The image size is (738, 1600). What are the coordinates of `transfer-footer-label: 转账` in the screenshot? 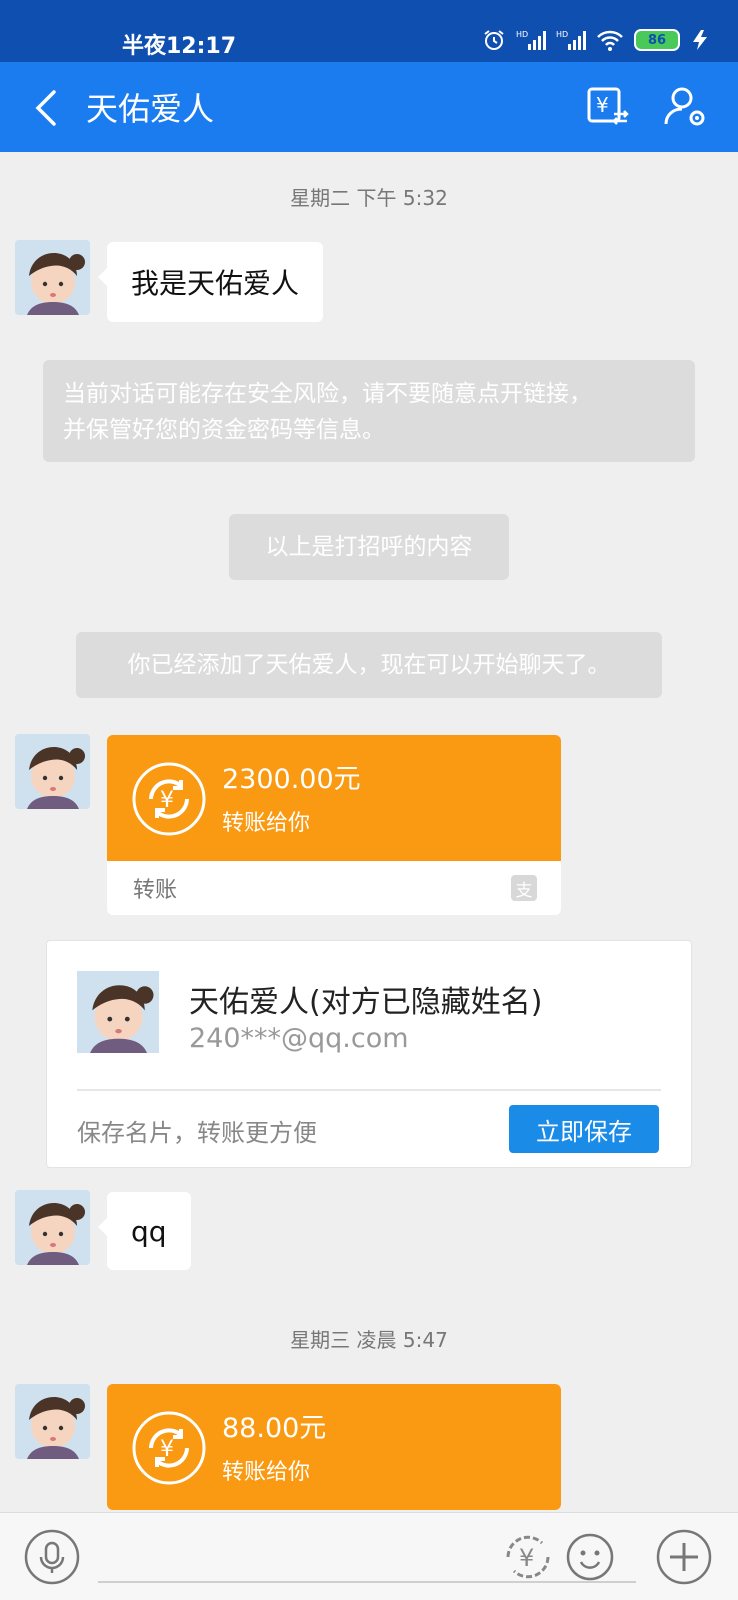 It's located at (155, 890).